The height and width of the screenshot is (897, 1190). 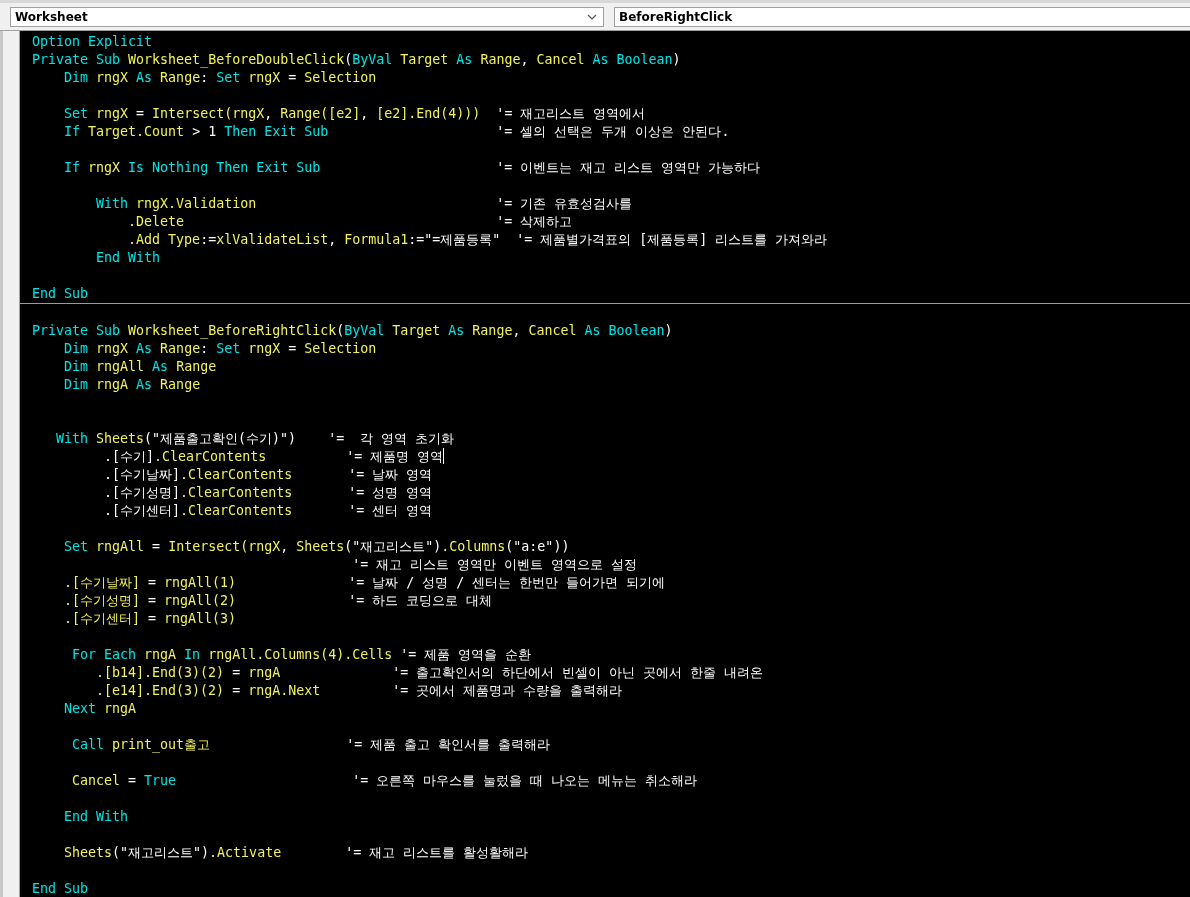 What do you see at coordinates (92, 42) in the screenshot?
I see `code-line: Option Explicit` at bounding box center [92, 42].